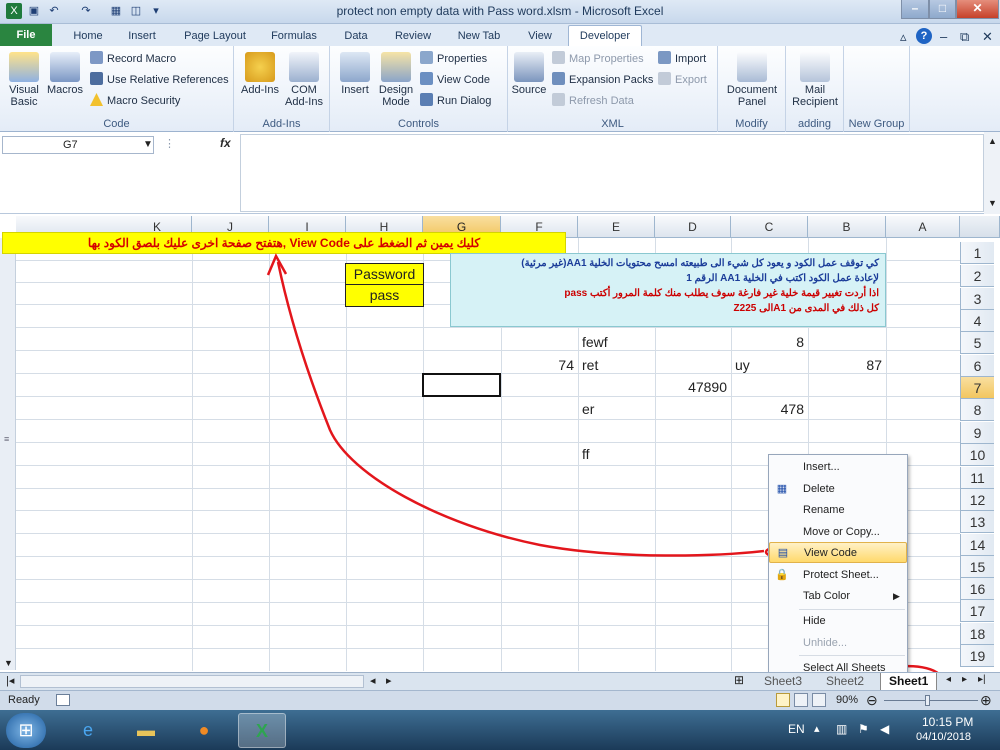 This screenshot has height=750, width=1000. Describe the element at coordinates (838, 489) in the screenshot. I see `menu-delete: ▦ Delete` at that location.